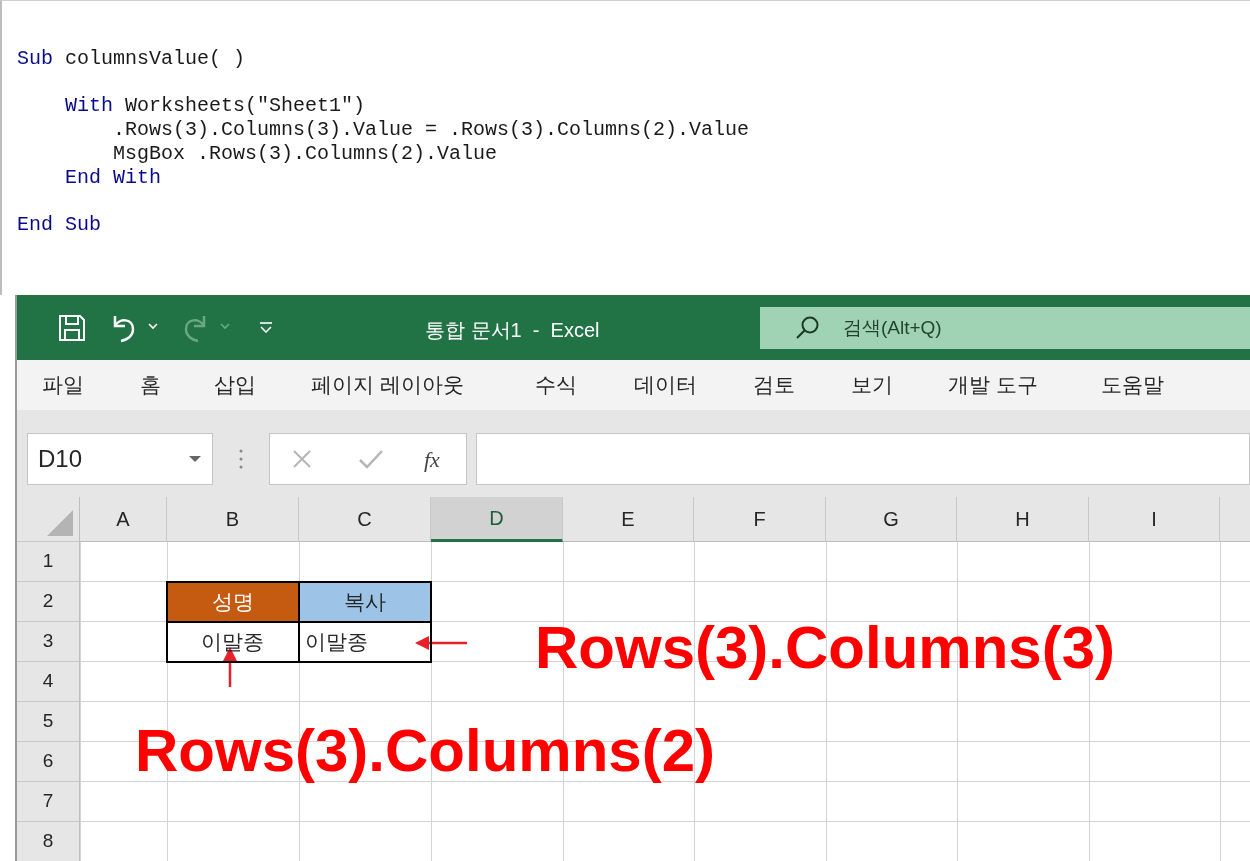 This screenshot has width=1250, height=861. What do you see at coordinates (48, 841) in the screenshot?
I see `row-header: 8` at bounding box center [48, 841].